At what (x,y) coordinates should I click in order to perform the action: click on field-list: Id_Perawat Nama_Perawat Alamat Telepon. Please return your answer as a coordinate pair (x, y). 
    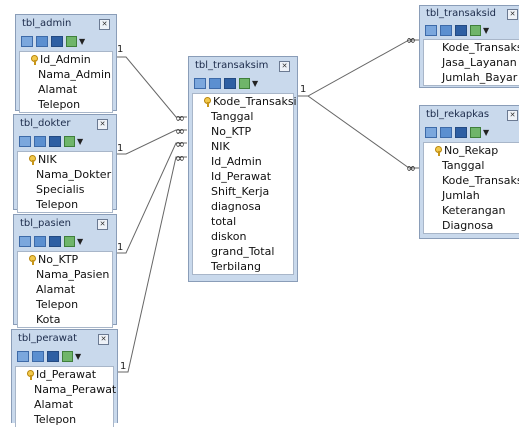
    Looking at the image, I should click on (66, 396).